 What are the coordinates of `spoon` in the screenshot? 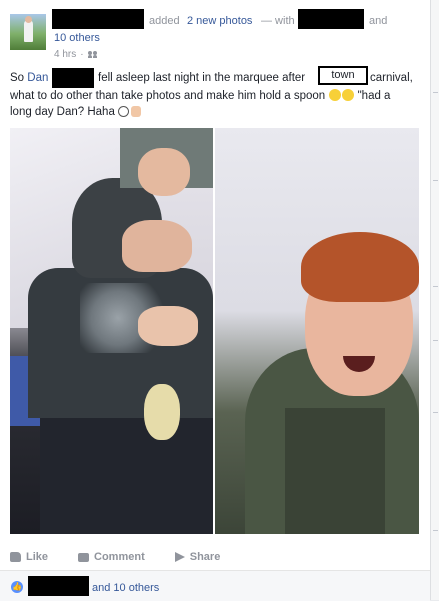 It's located at (162, 412).